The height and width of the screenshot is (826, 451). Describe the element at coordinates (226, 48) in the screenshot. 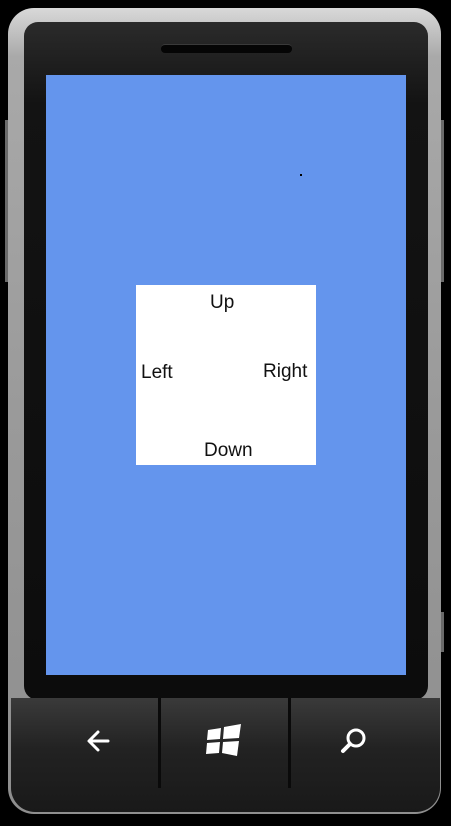

I see `earpiece-speaker` at that location.